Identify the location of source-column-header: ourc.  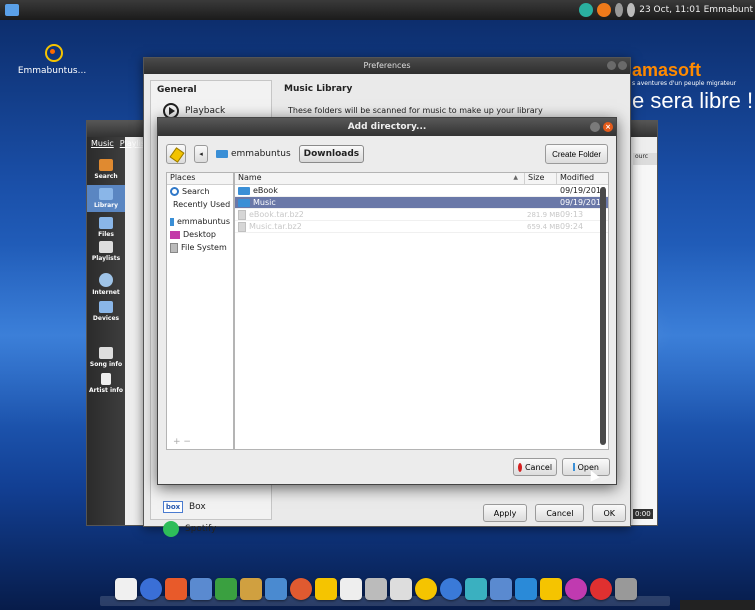
(645, 159).